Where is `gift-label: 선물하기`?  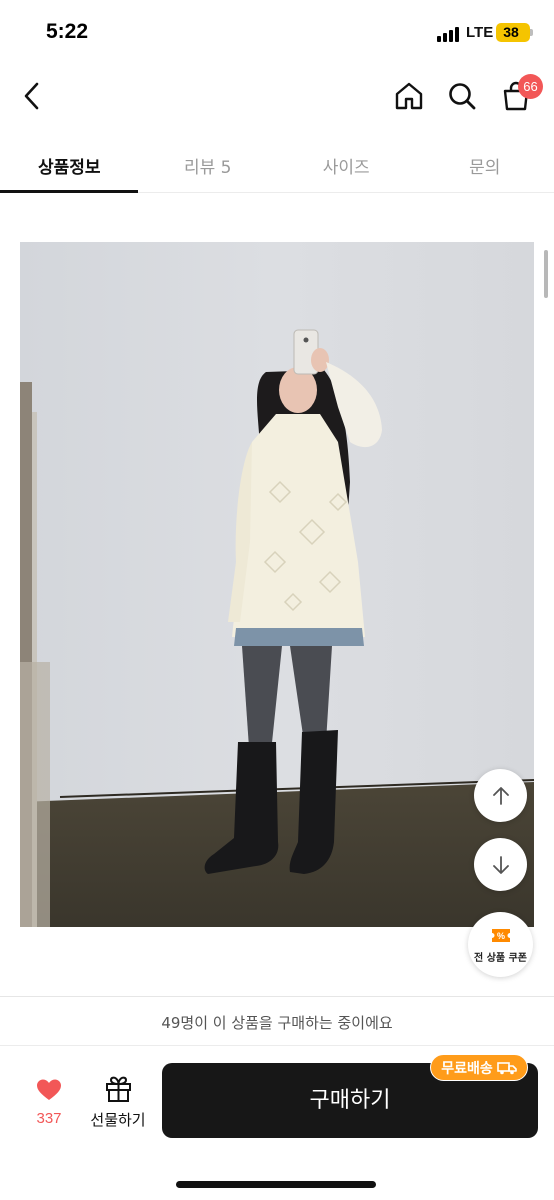
gift-label: 선물하기 is located at coordinates (118, 1120).